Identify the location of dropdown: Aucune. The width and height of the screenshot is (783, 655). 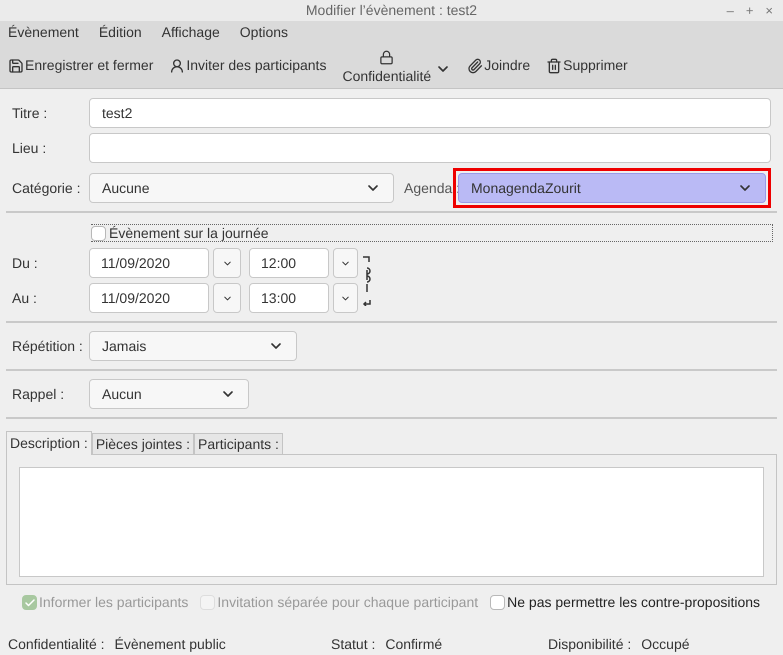
(241, 188).